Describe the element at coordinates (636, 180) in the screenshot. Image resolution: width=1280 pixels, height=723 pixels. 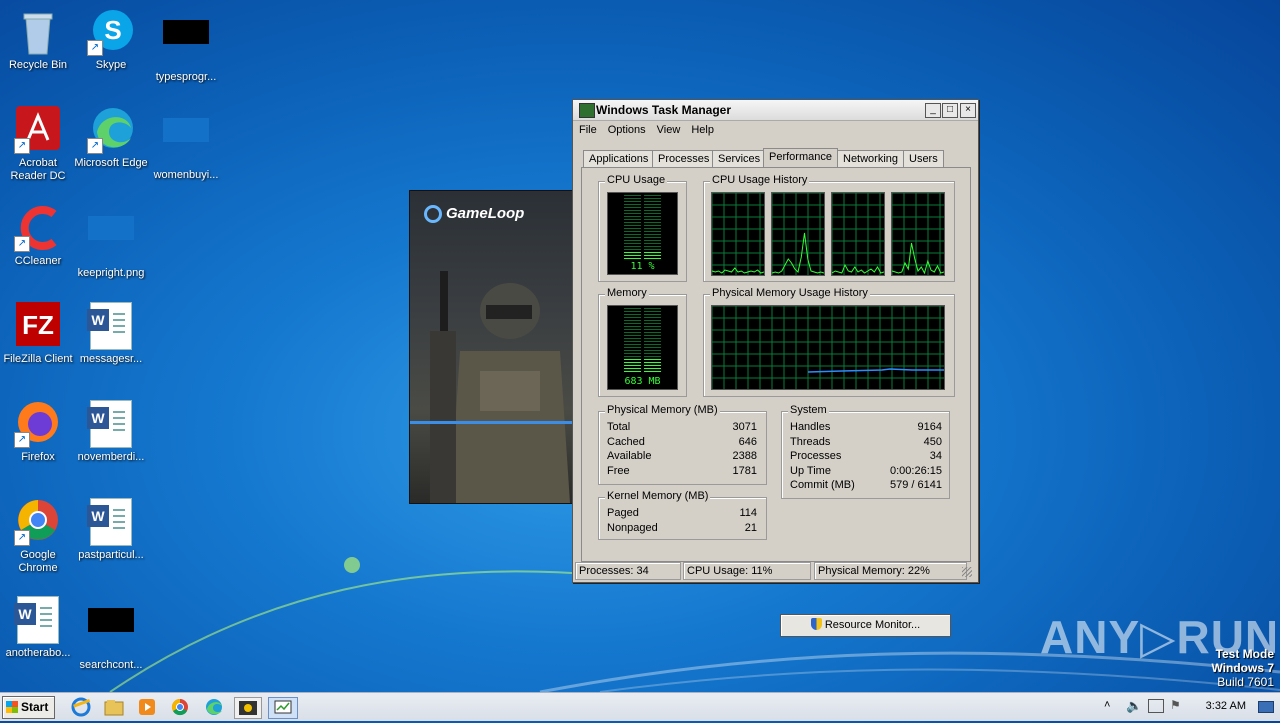
I see `cpu-usage-label: CPU Usage` at that location.